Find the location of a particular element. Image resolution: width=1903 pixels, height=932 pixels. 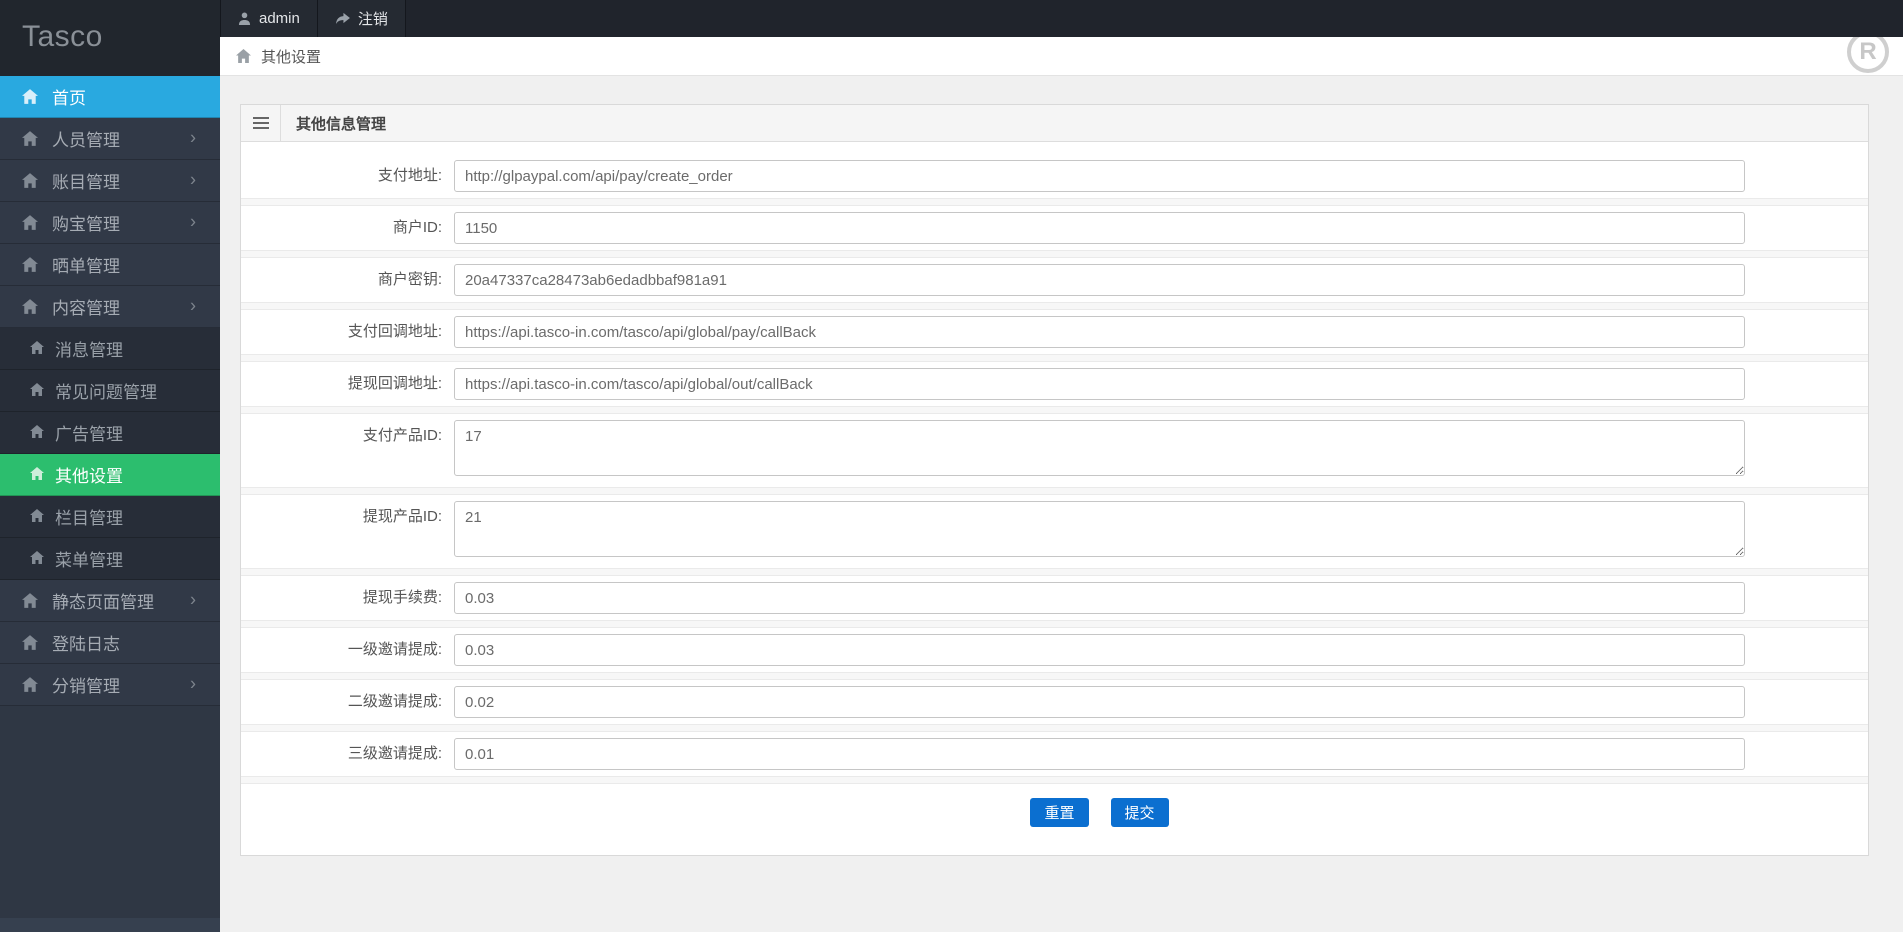

sidebar-item-label: 内容管理 is located at coordinates (86, 308).